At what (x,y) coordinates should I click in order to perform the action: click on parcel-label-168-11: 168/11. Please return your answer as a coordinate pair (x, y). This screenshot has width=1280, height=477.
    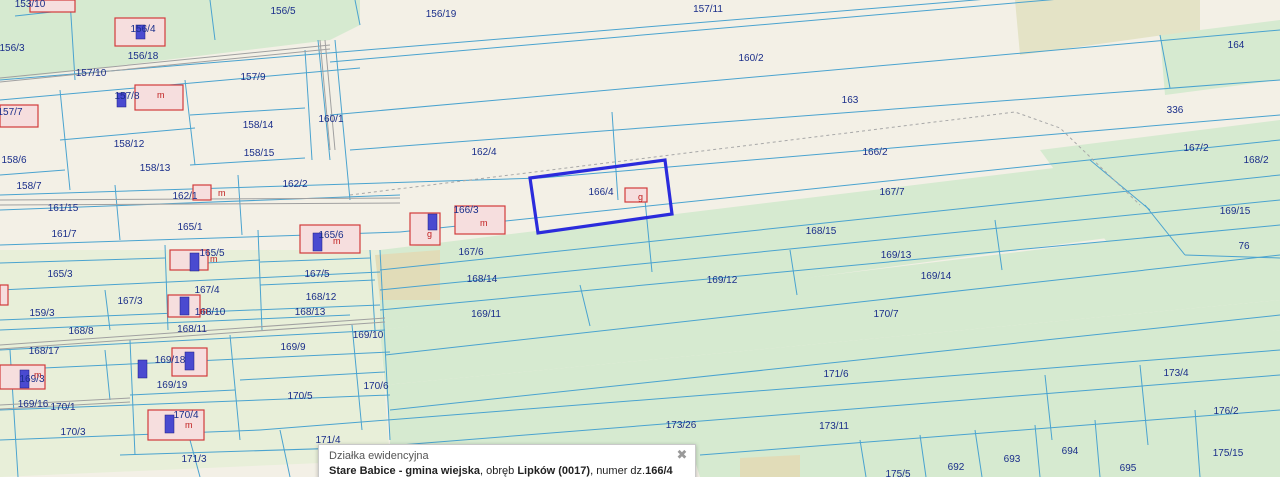
    Looking at the image, I should click on (192, 329).